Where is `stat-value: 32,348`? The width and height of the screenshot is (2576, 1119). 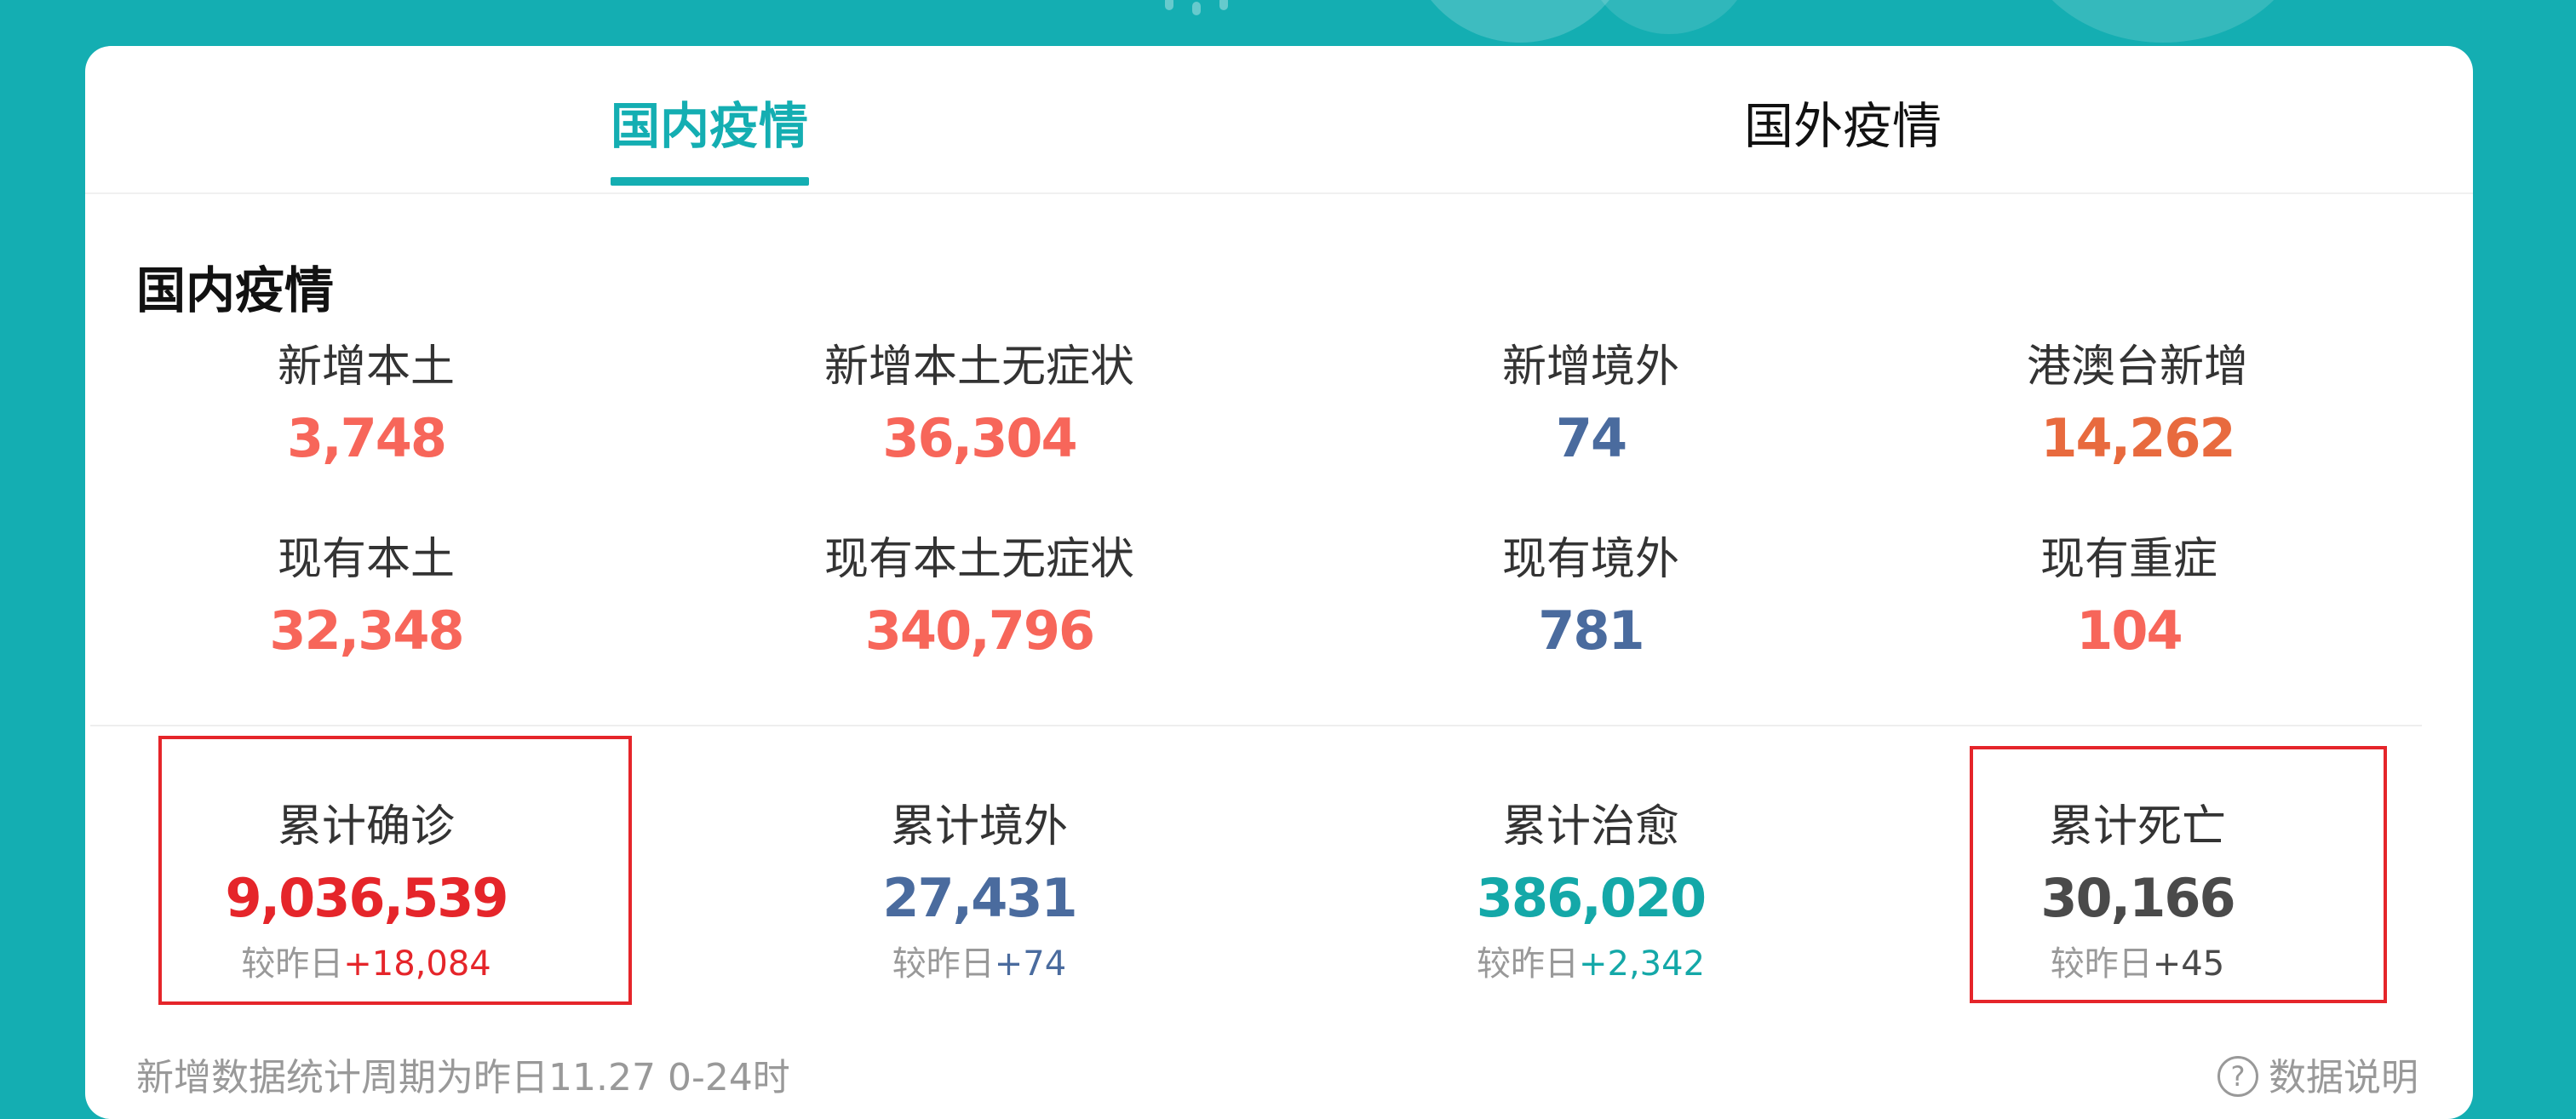
stat-value: 32,348 is located at coordinates (366, 631).